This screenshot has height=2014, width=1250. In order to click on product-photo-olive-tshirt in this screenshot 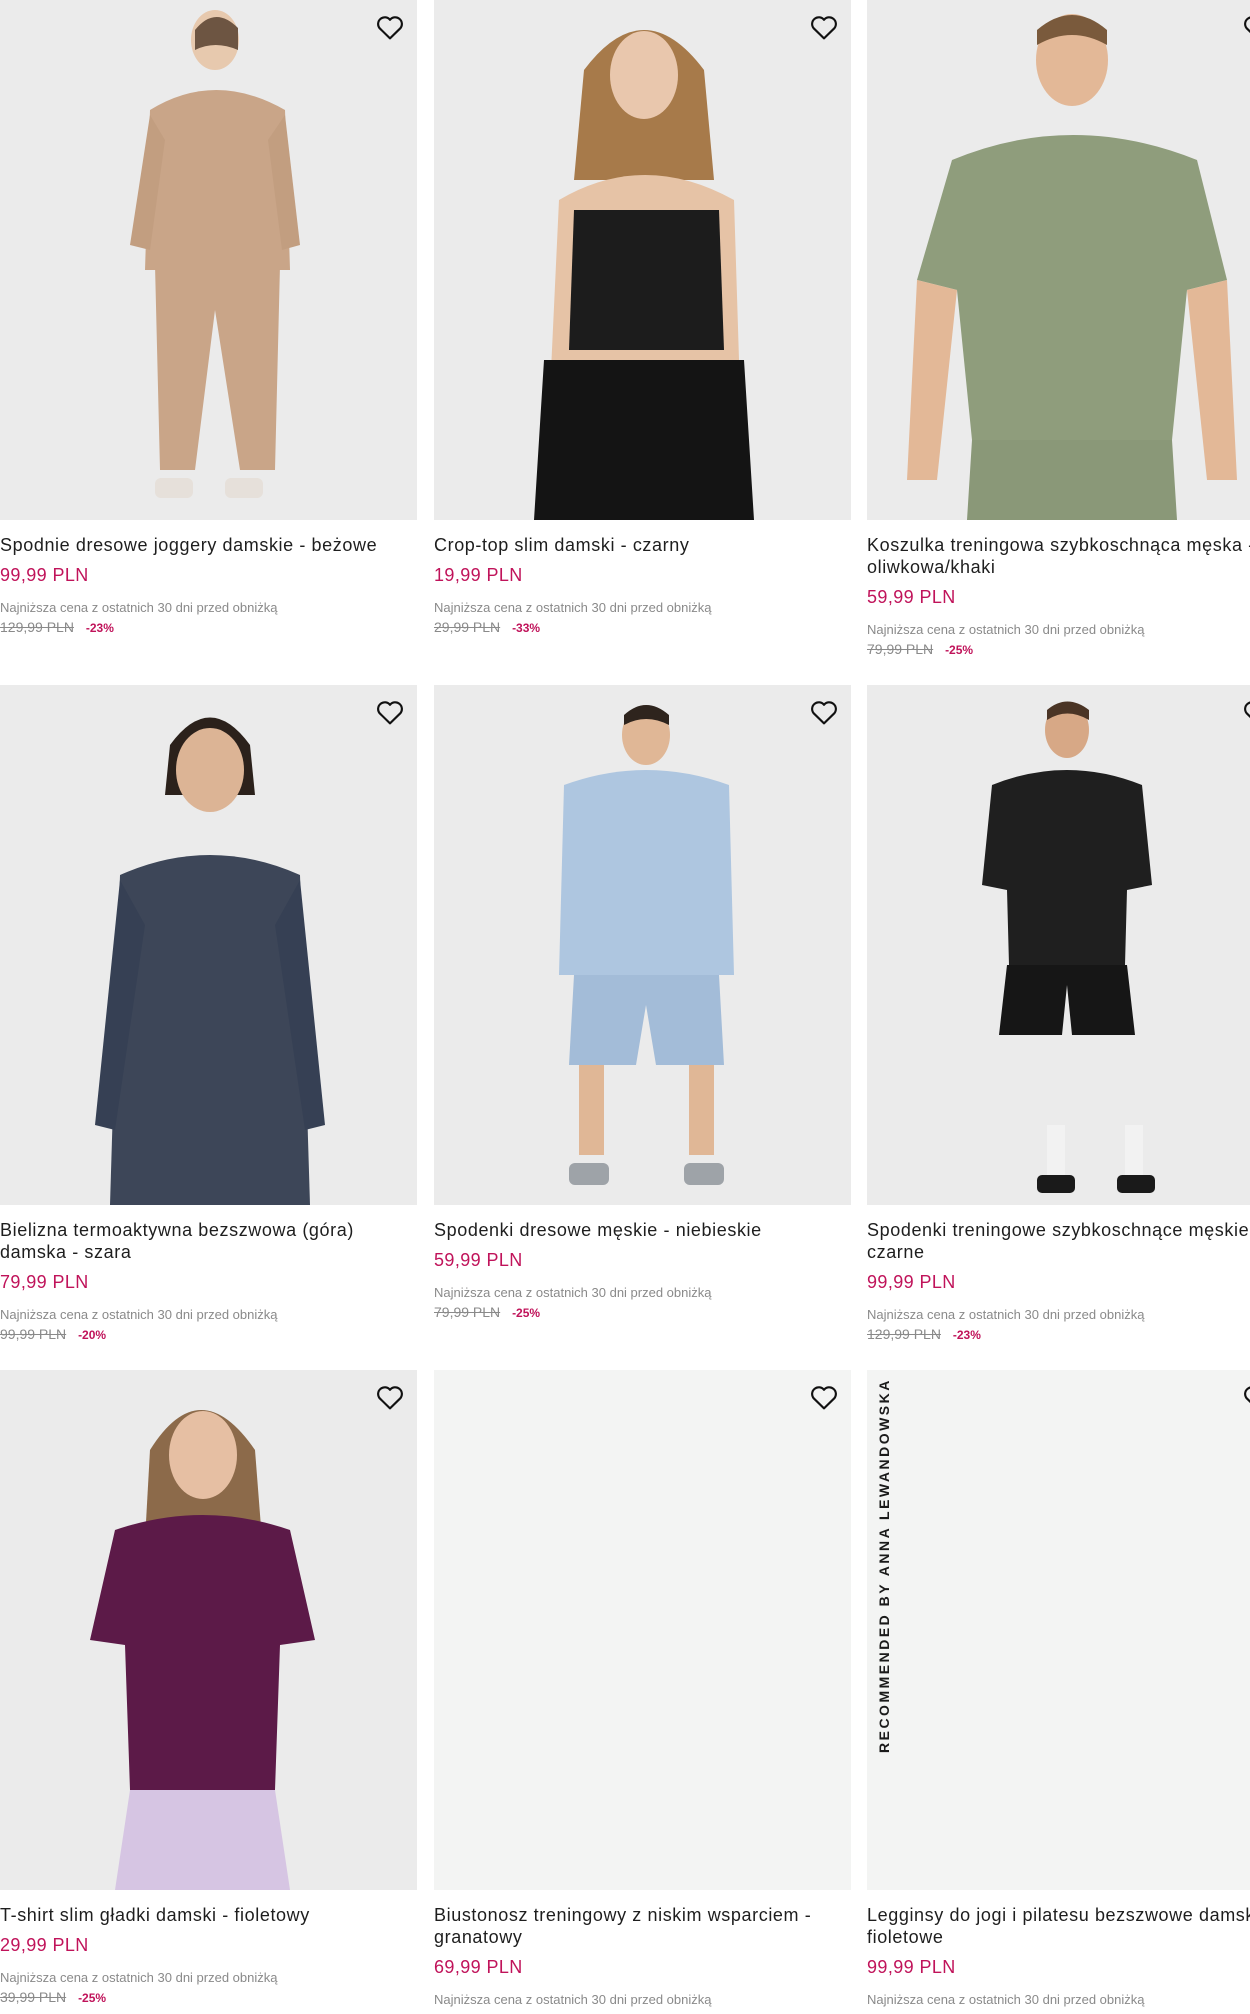, I will do `click(1072, 267)`.